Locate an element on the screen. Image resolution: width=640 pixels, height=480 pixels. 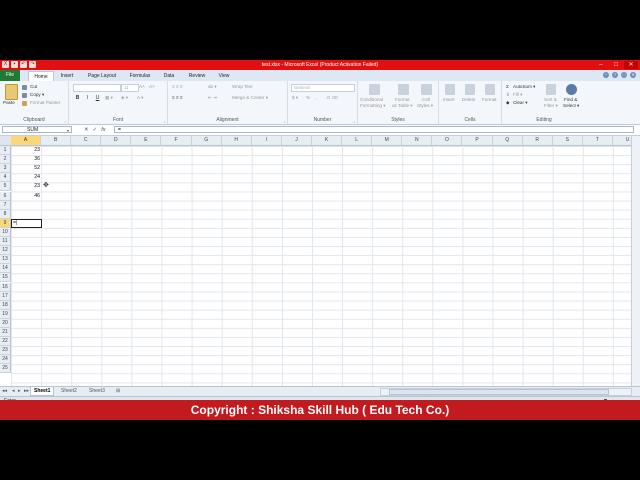
row-header-2: 2 is located at coordinates (5, 160).